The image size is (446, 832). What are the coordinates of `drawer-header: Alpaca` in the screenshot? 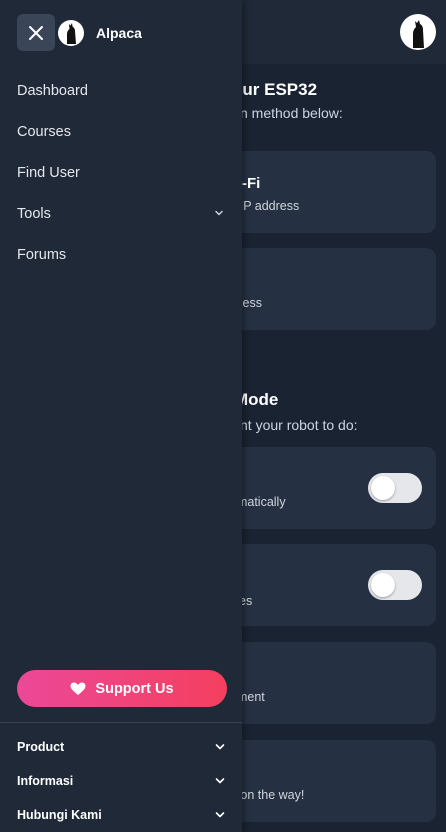 It's located at (121, 32).